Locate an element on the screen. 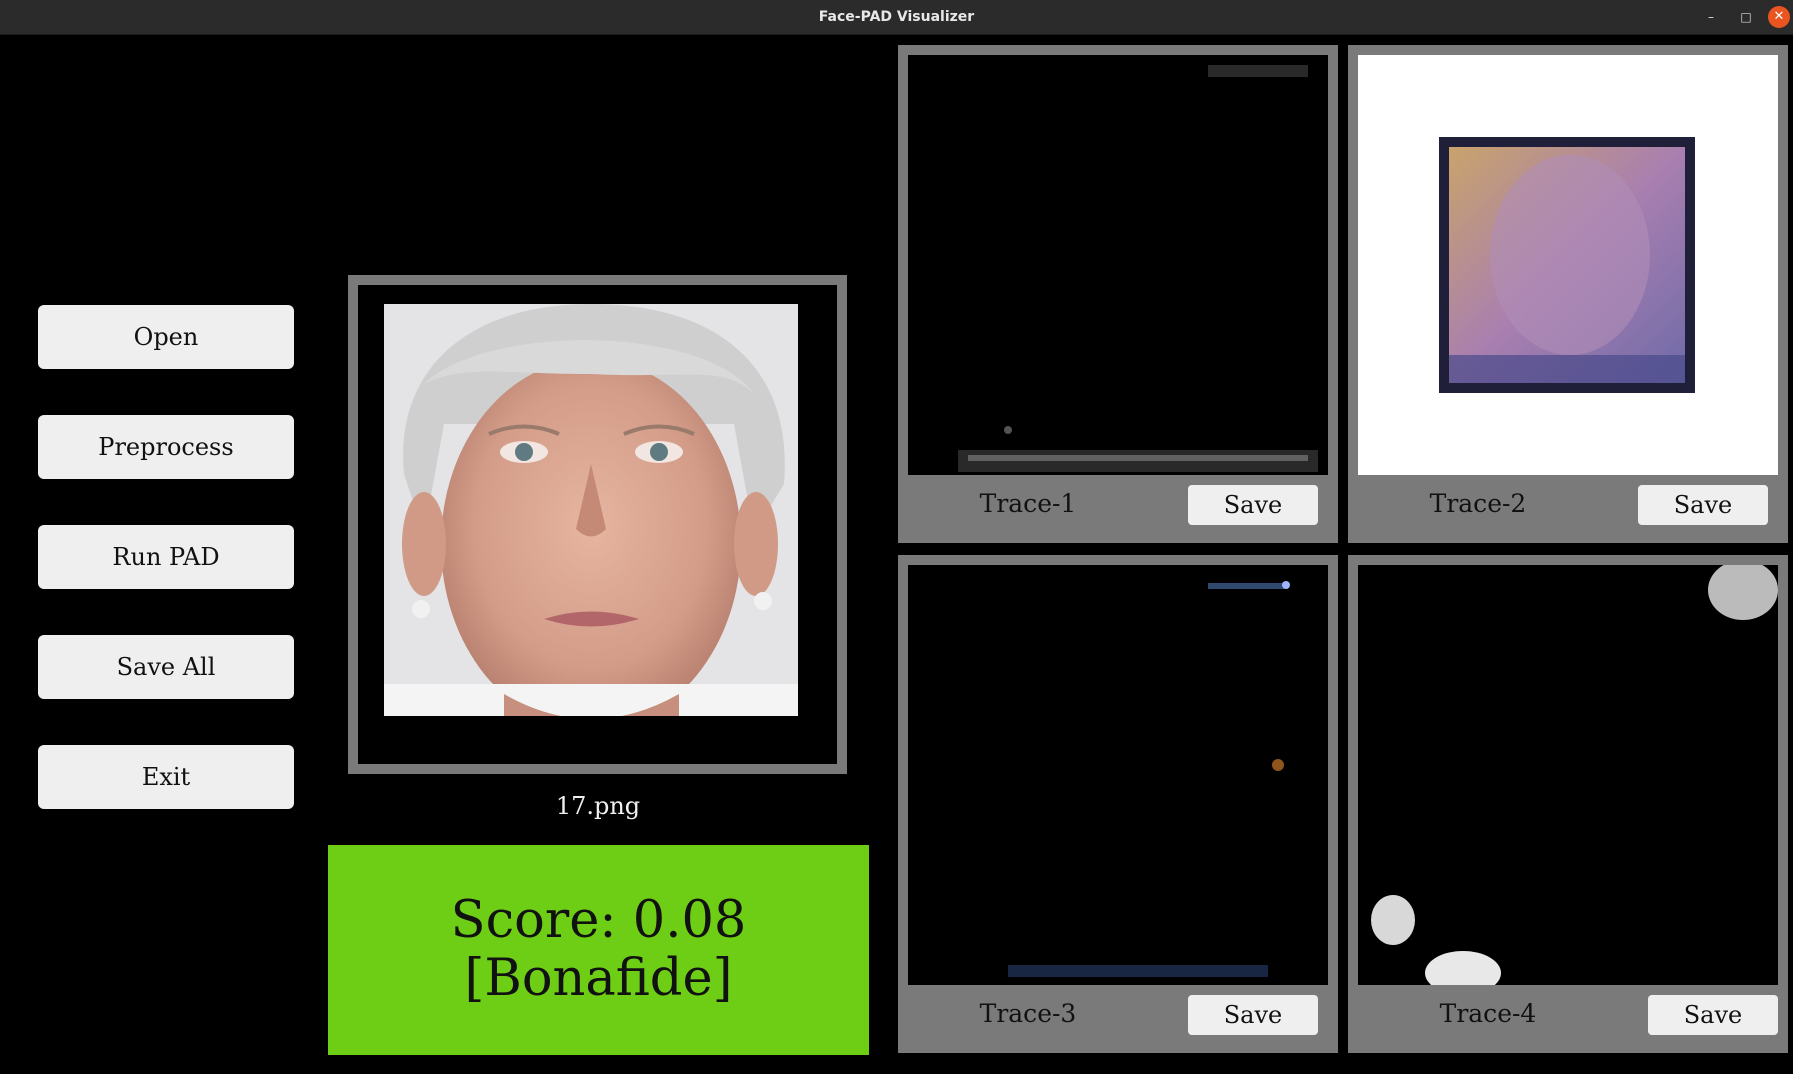  save-all-button: Save All is located at coordinates (166, 667).